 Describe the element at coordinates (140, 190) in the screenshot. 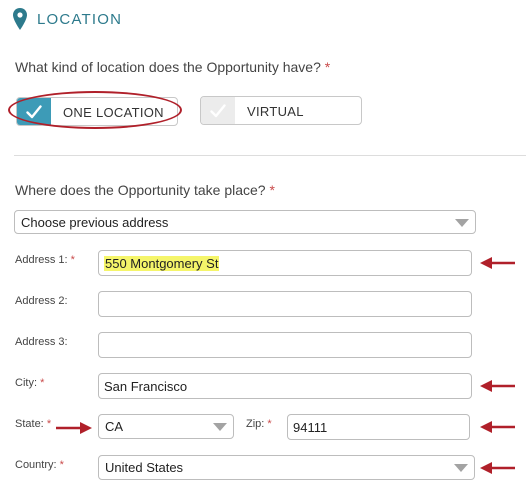

I see `question-text: Where does the Opportunity take place?` at that location.